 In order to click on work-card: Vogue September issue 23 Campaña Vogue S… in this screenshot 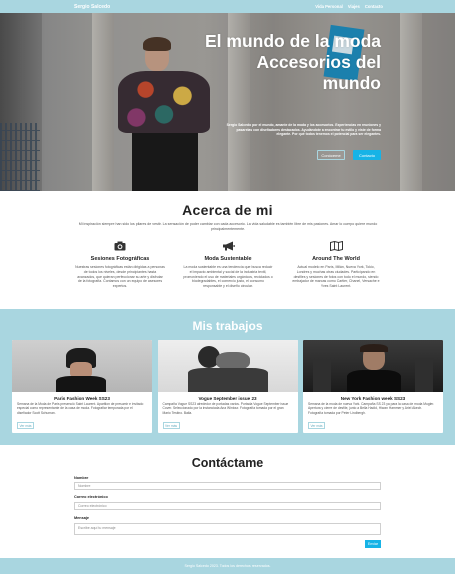, I will do `click(227, 386)`.